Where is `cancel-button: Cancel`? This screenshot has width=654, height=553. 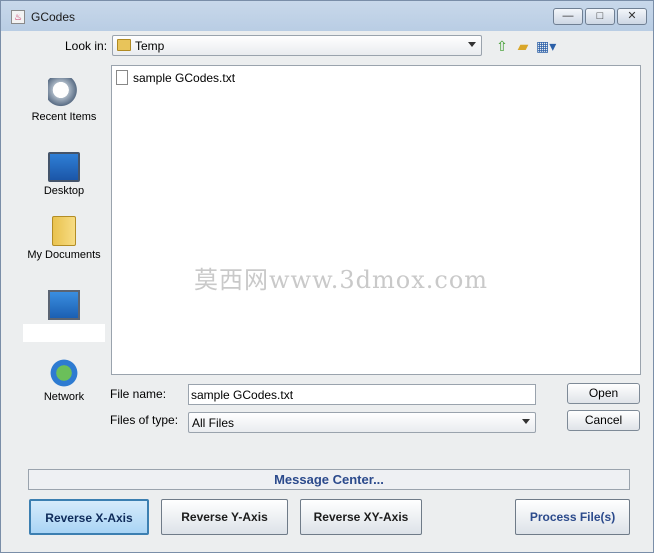
cancel-button: Cancel is located at coordinates (603, 420).